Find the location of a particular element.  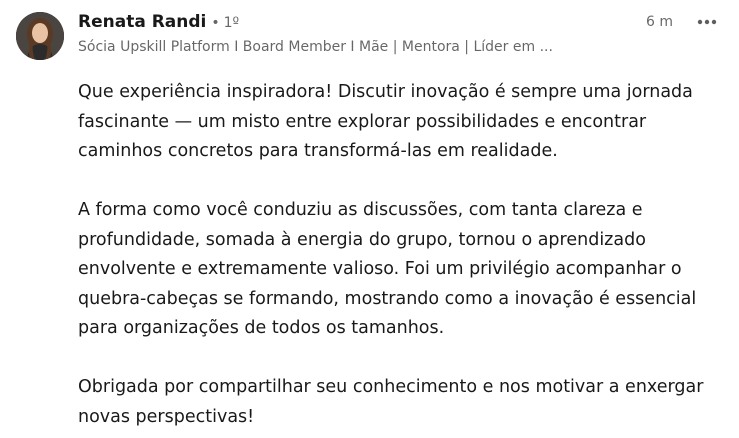

avatar is located at coordinates (40, 36).